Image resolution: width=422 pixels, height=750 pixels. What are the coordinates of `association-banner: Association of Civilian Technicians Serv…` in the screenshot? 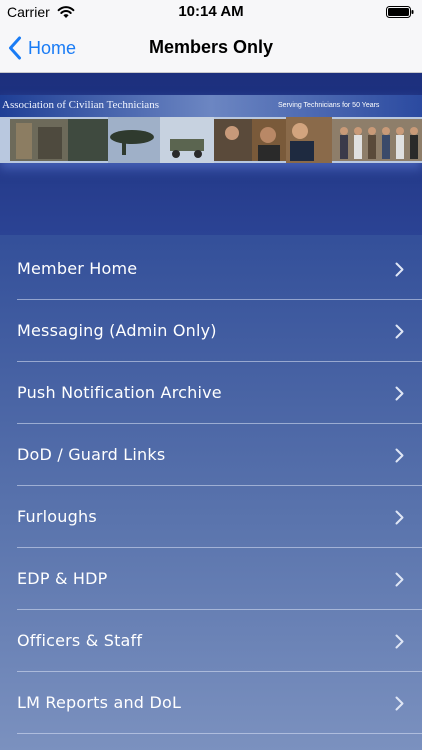 It's located at (211, 129).